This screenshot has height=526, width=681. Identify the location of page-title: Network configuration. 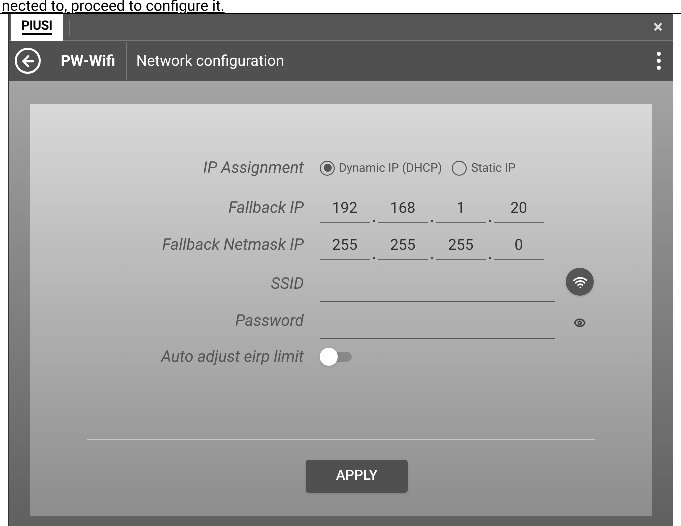
(210, 61).